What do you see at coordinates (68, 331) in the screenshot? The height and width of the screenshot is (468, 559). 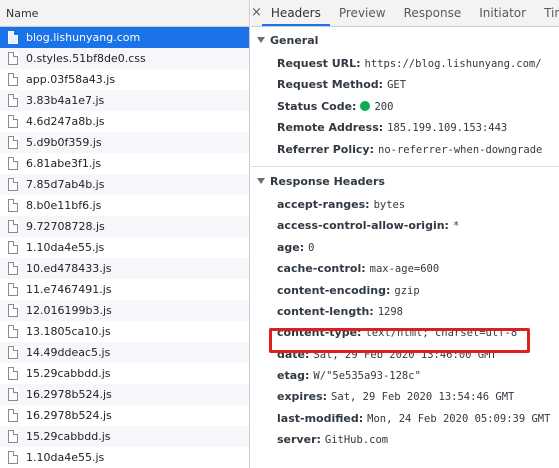 I see `request-name: 13.1805ca10.js` at bounding box center [68, 331].